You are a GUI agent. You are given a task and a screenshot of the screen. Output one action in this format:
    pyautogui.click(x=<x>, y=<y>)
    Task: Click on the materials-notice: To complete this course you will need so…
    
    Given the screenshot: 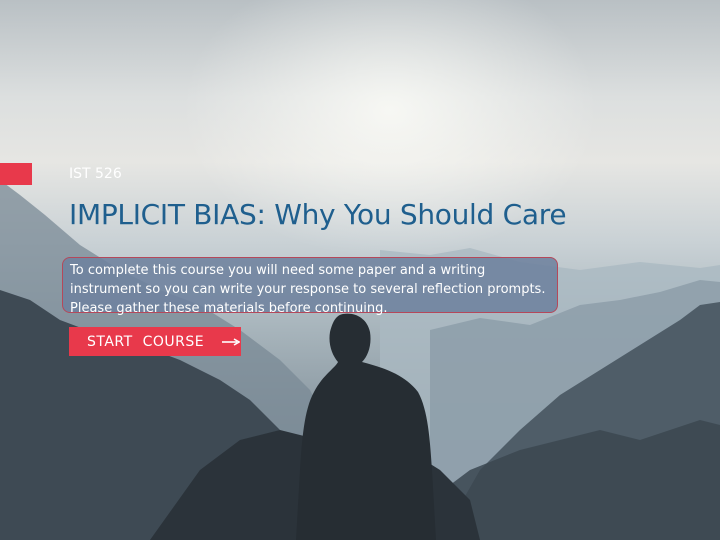 What is the action you would take?
    pyautogui.click(x=310, y=286)
    